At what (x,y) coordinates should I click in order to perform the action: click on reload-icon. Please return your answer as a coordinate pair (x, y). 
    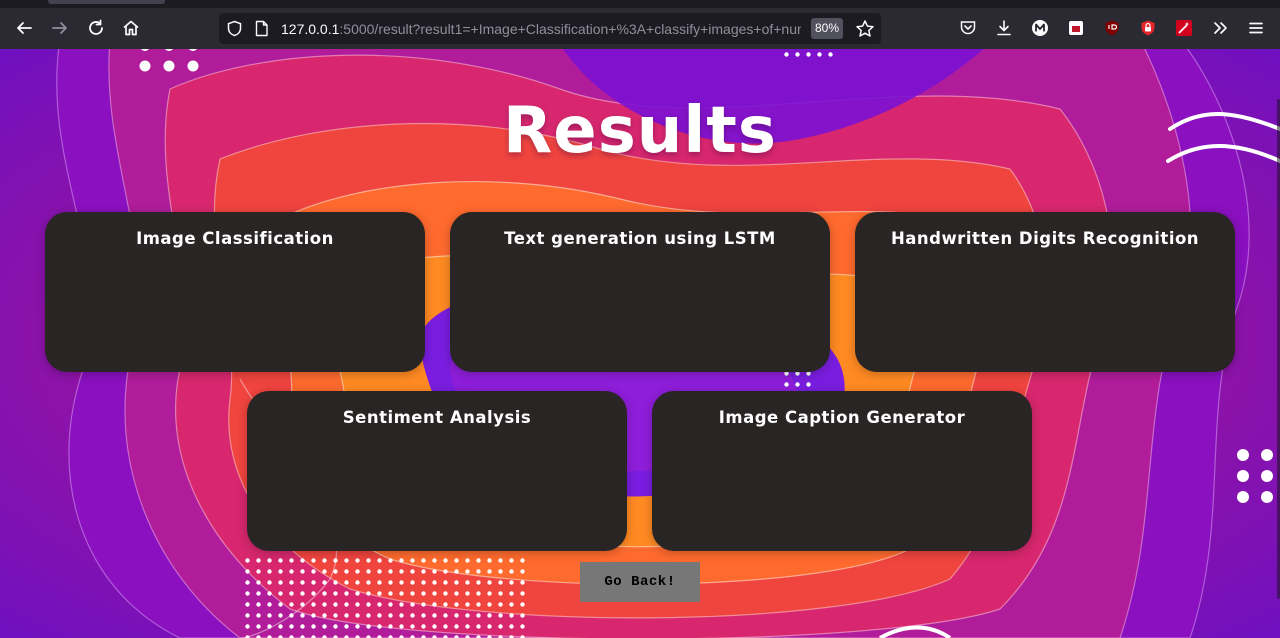
    Looking at the image, I should click on (96, 27).